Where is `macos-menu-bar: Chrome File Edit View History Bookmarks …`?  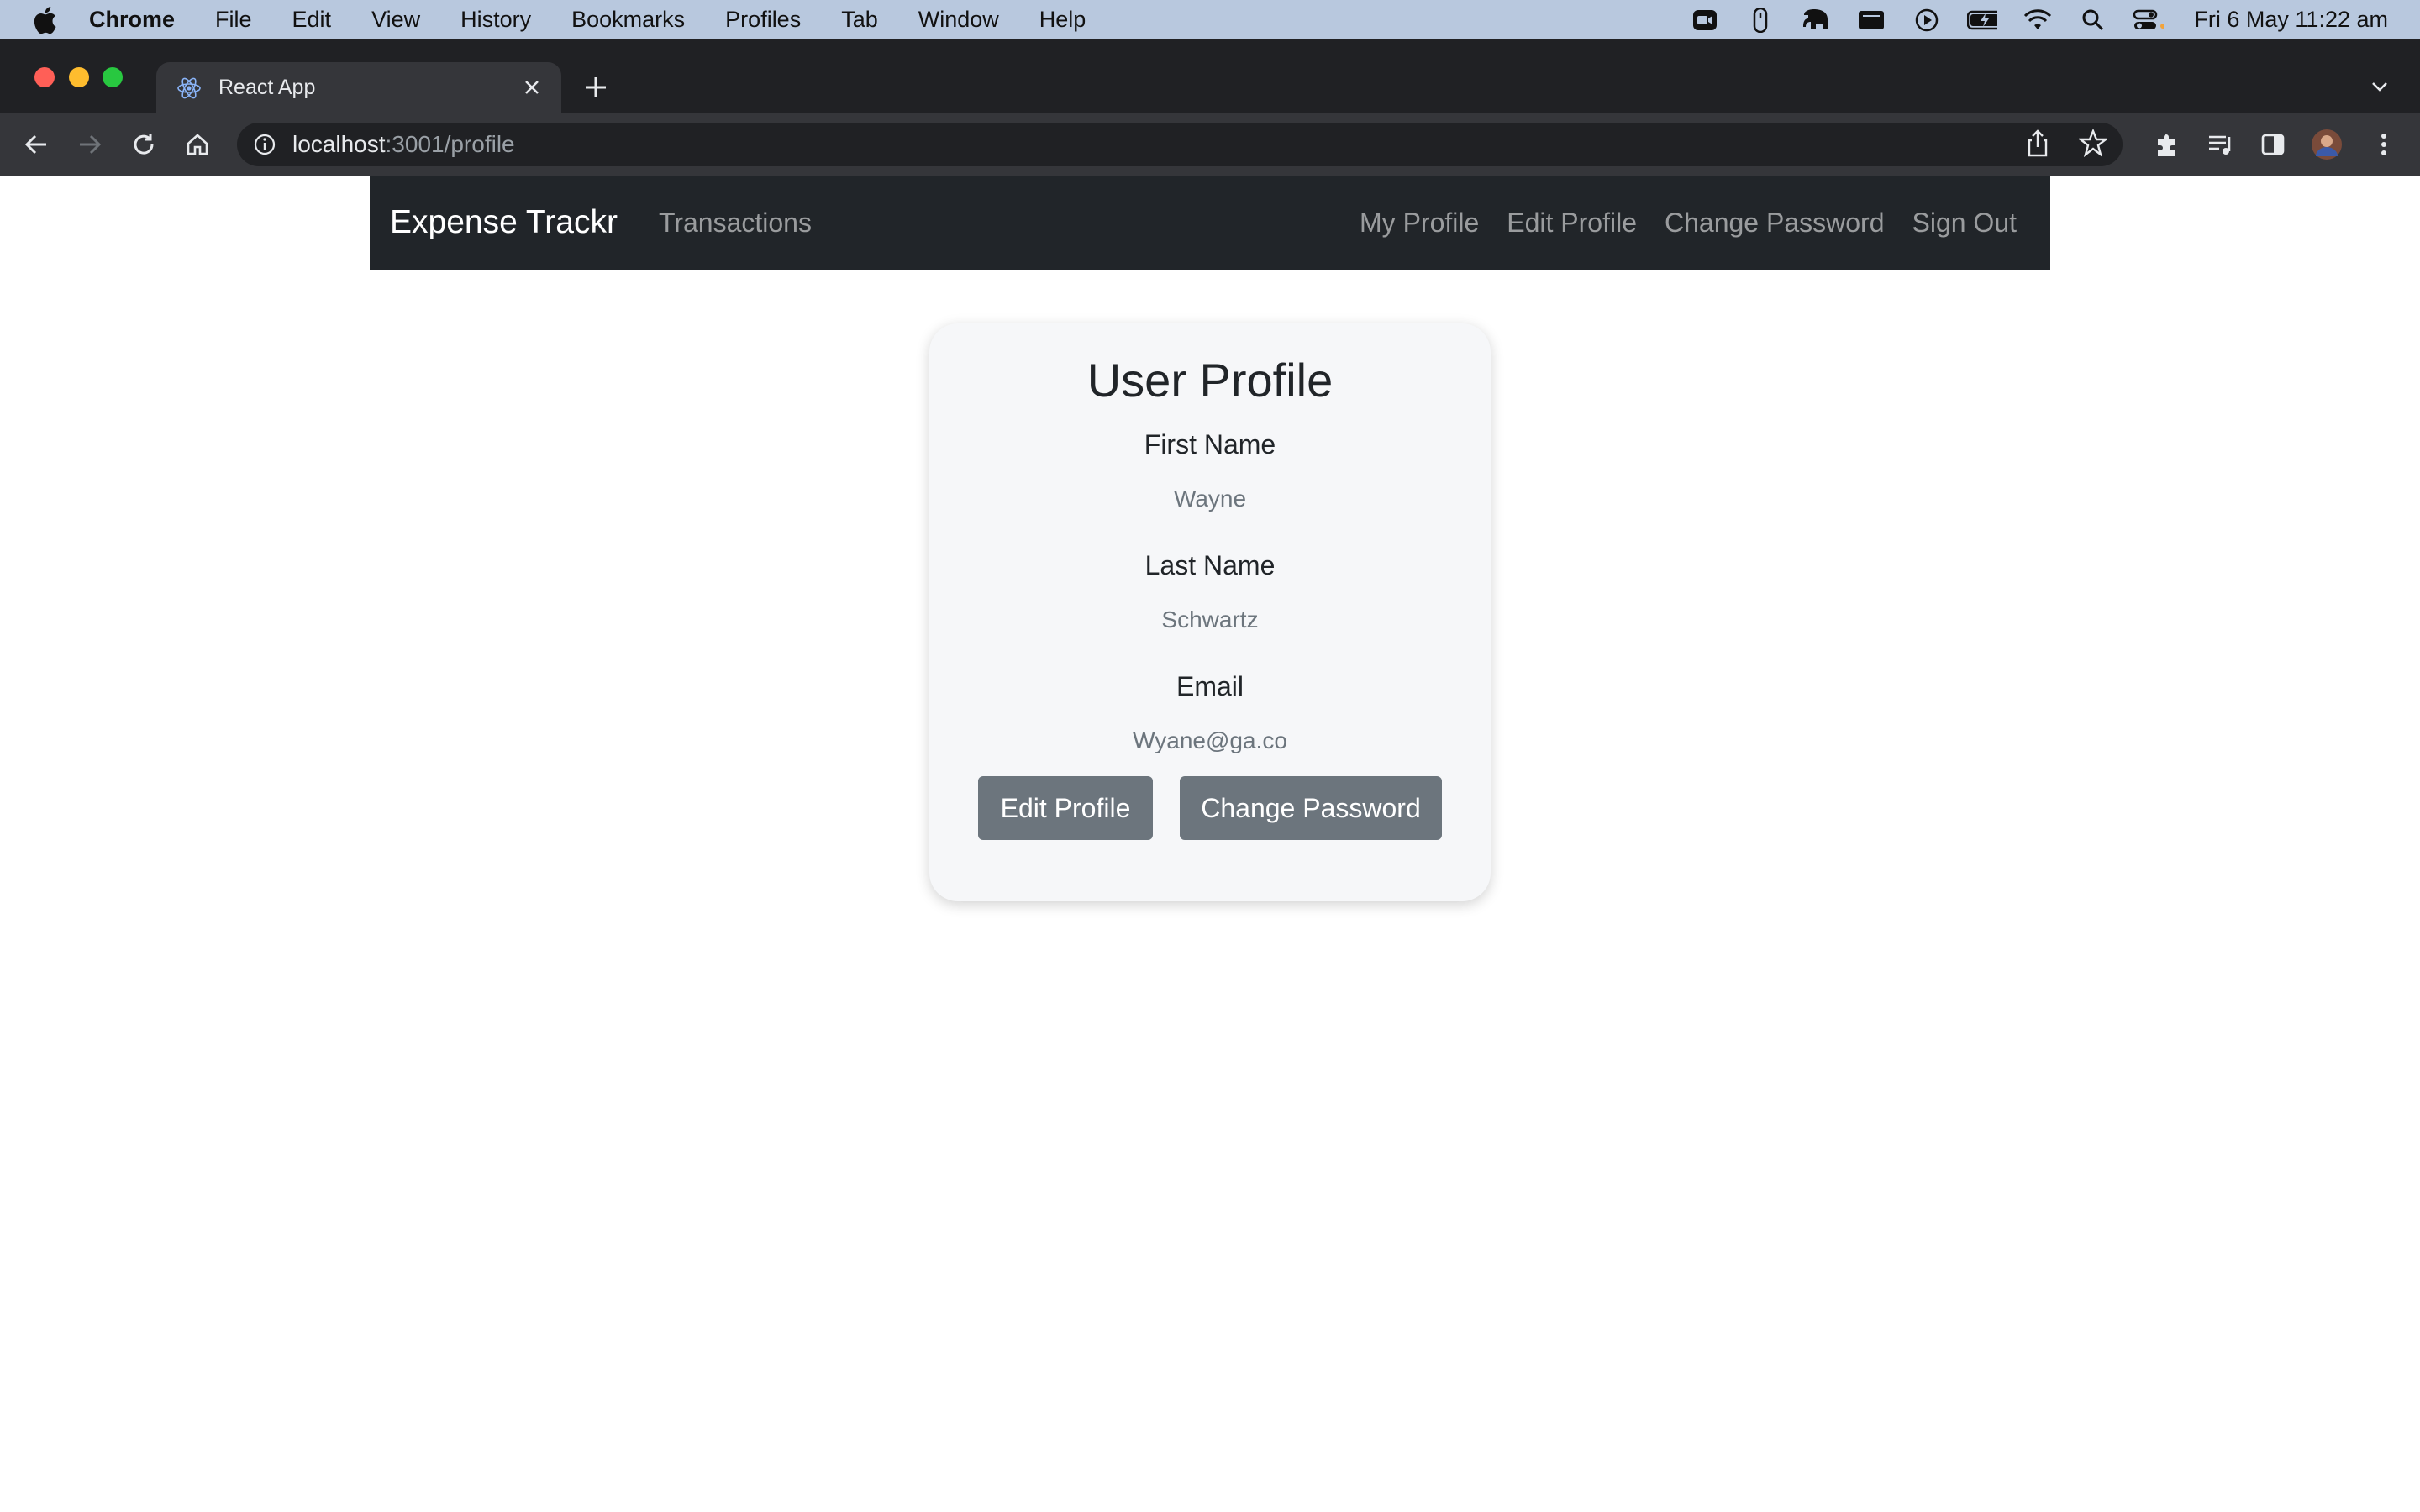 macos-menu-bar: Chrome File Edit View History Bookmarks … is located at coordinates (1210, 19).